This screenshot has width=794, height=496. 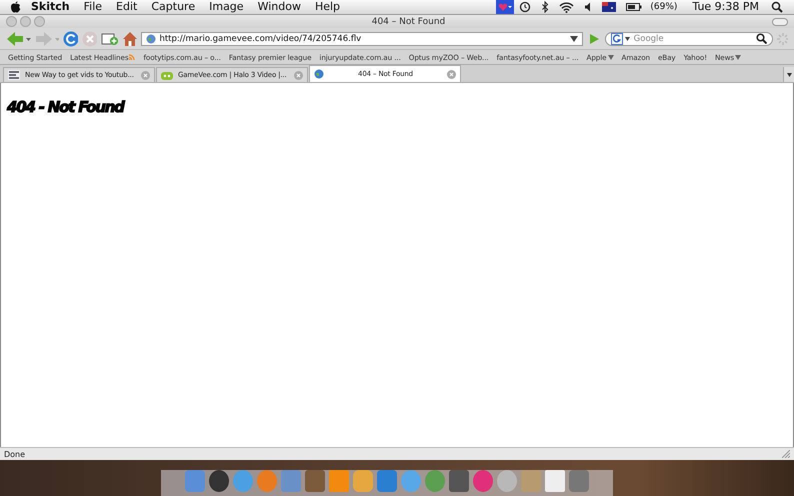 I want to click on go-button, so click(x=594, y=39).